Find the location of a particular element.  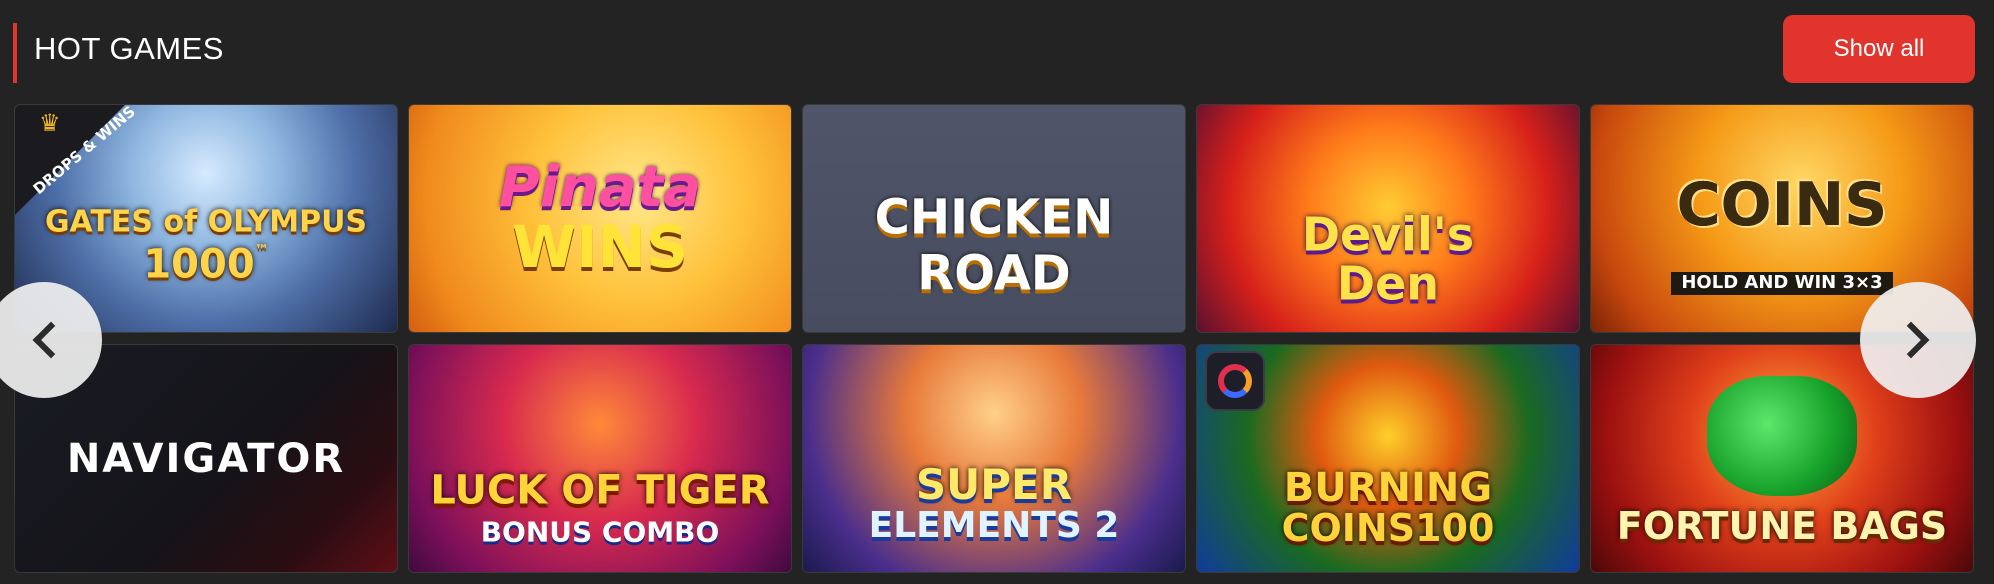

game-tile-pinata-wins: Pinata WINS is located at coordinates (600, 218).